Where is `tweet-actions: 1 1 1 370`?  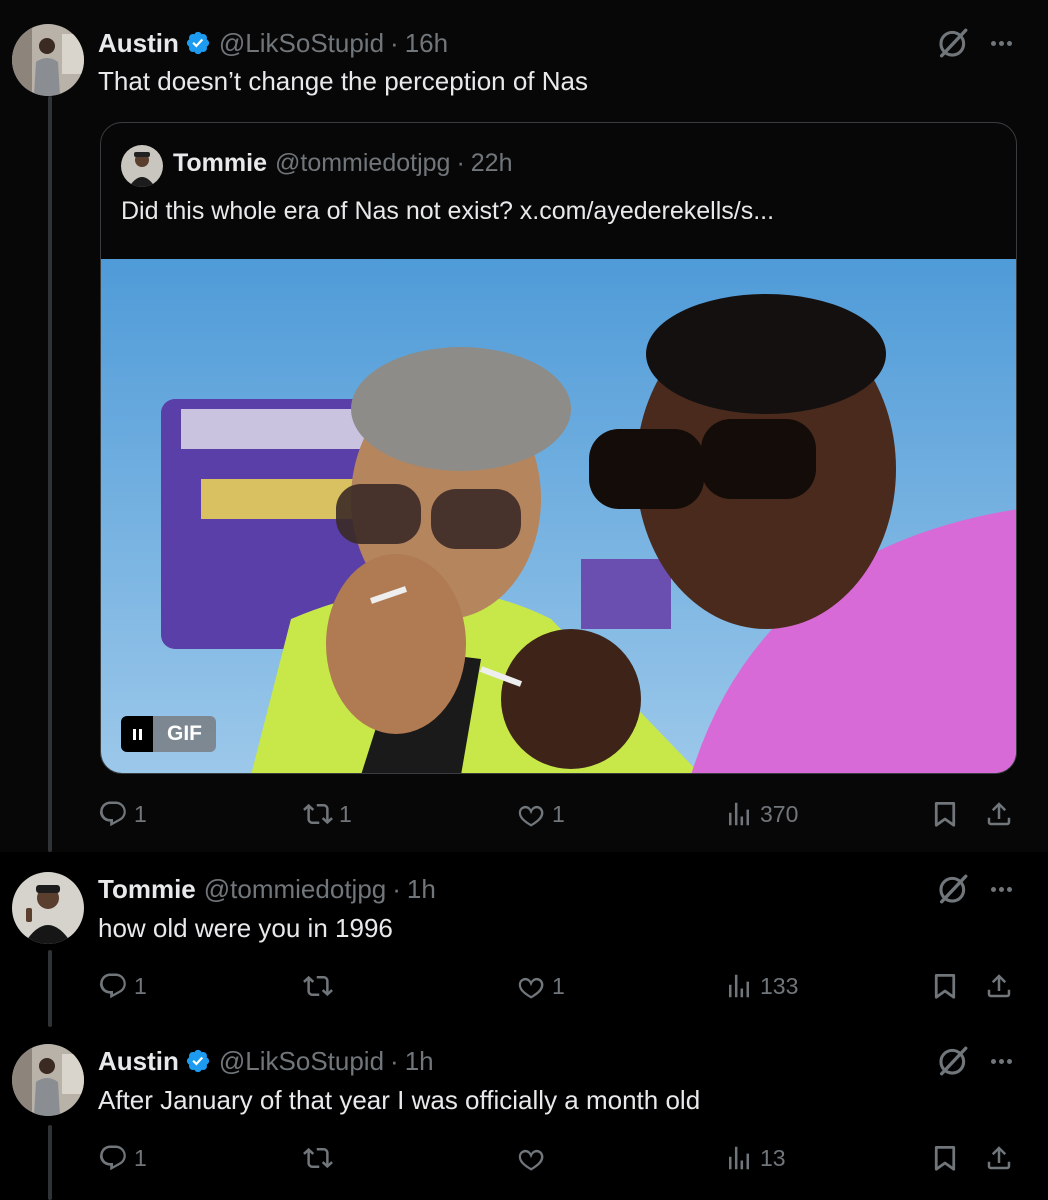
tweet-actions: 1 1 1 370 is located at coordinates (563, 814).